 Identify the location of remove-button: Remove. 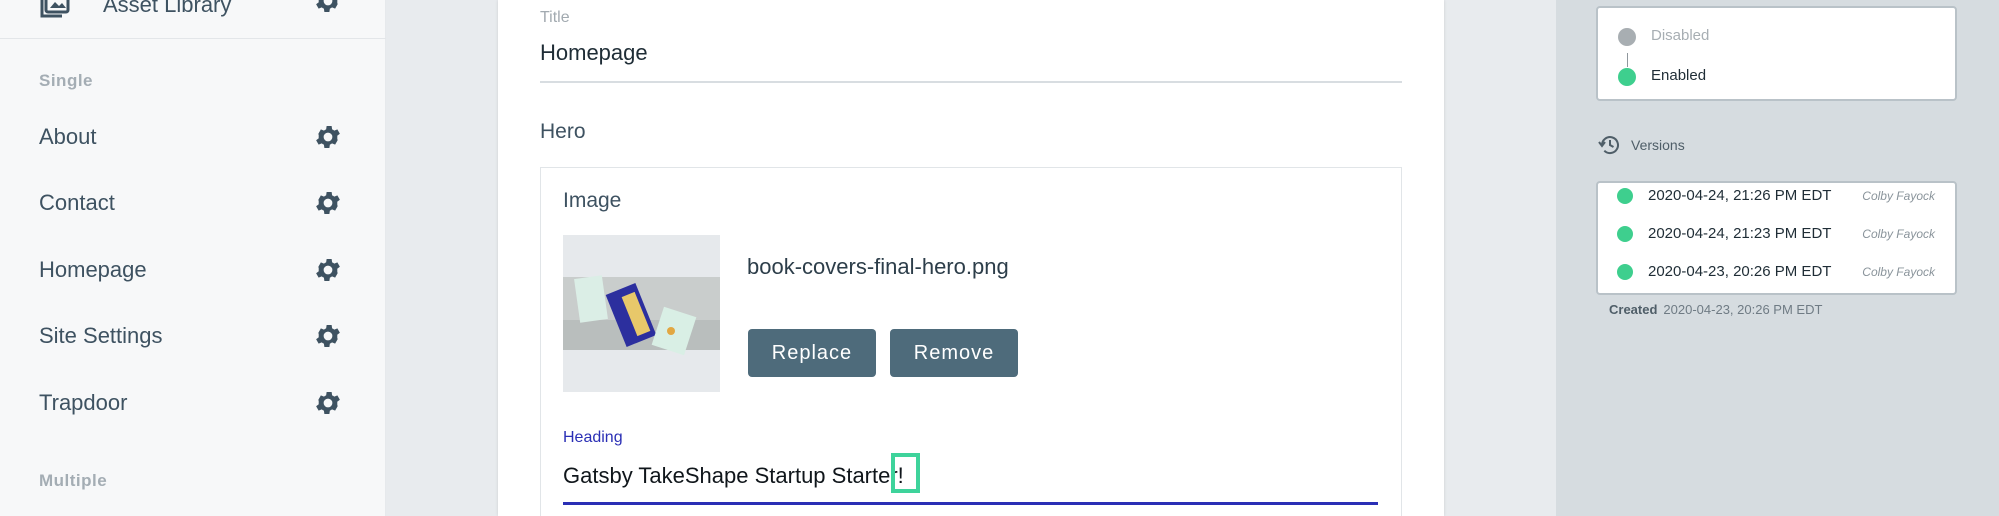
(954, 353).